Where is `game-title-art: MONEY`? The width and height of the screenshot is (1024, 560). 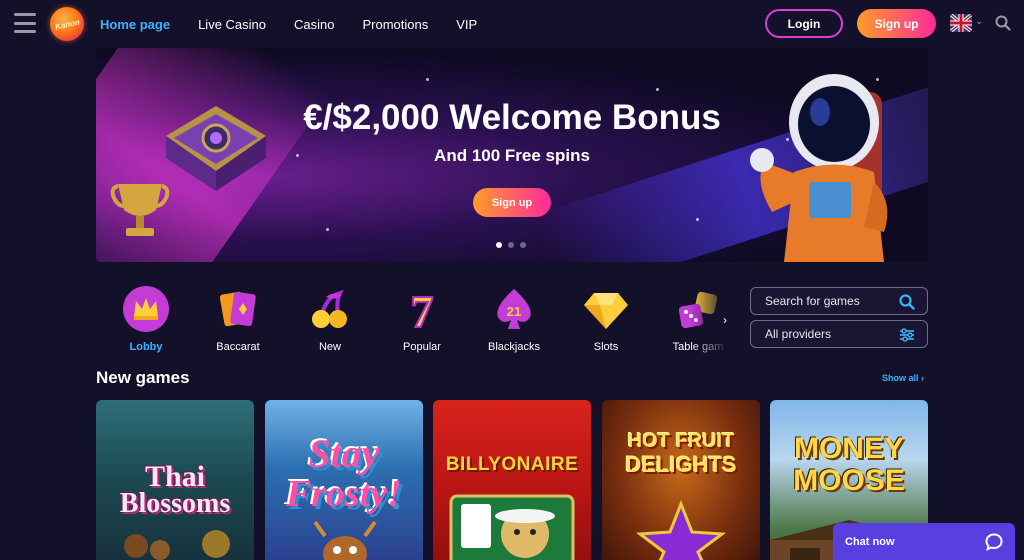 game-title-art: MONEY is located at coordinates (848, 448).